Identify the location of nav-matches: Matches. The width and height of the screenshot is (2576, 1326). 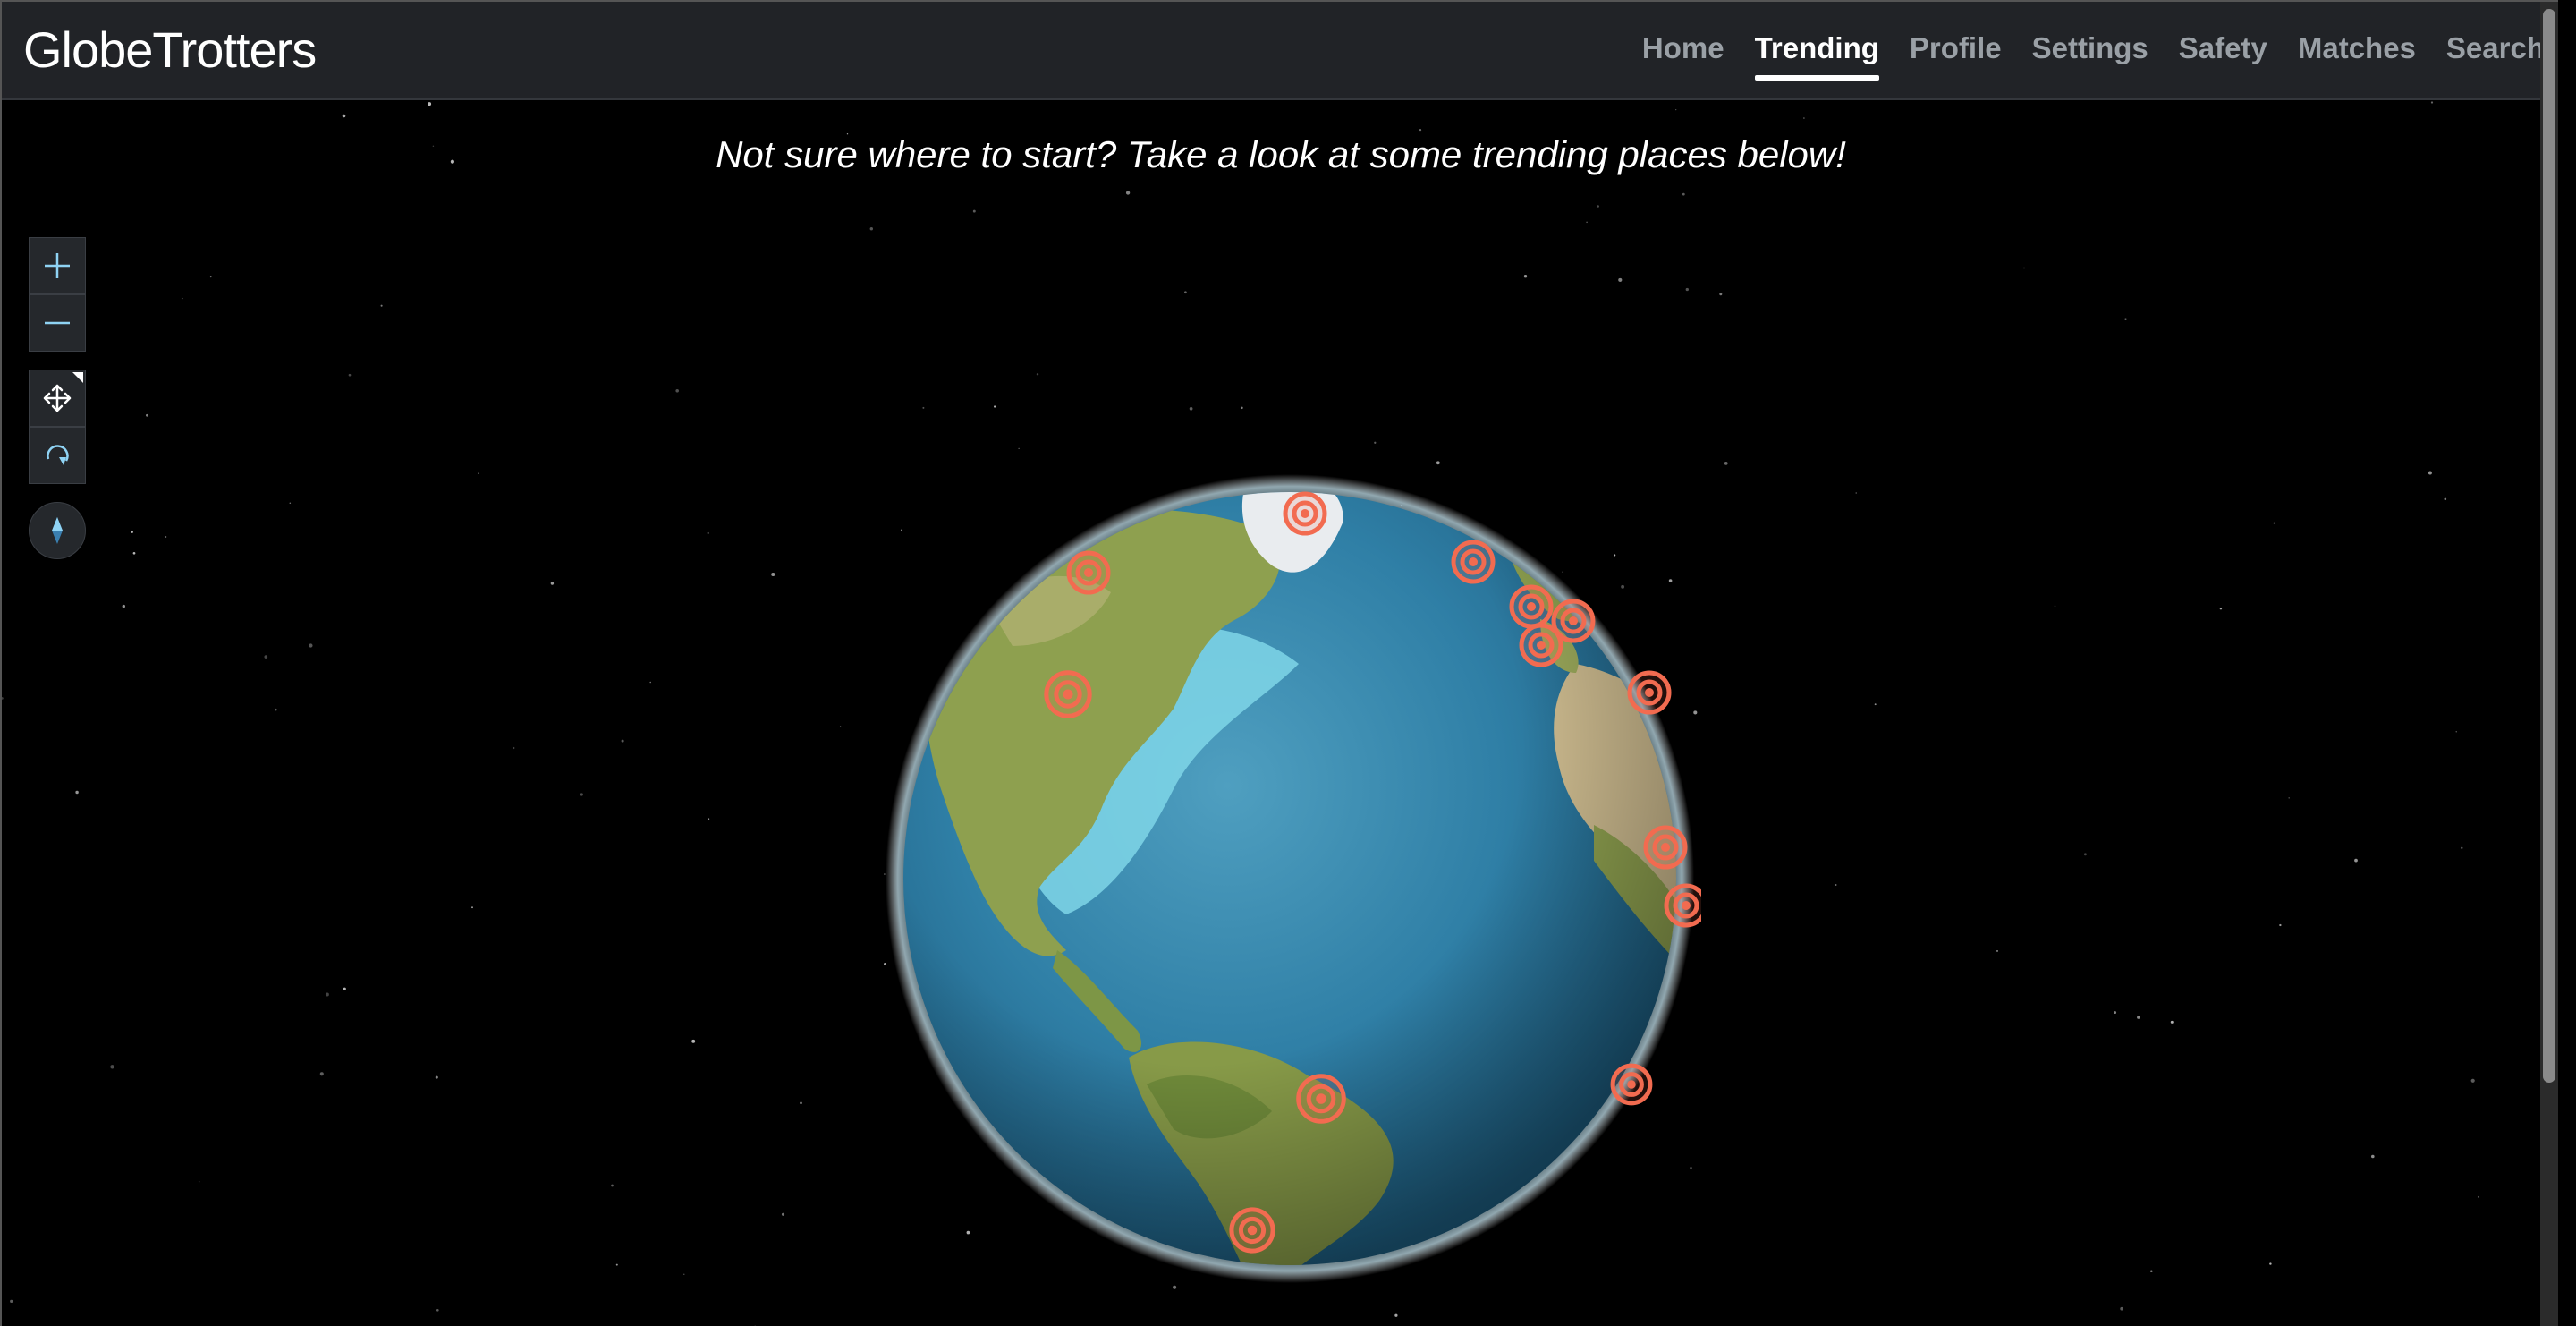
(2357, 51).